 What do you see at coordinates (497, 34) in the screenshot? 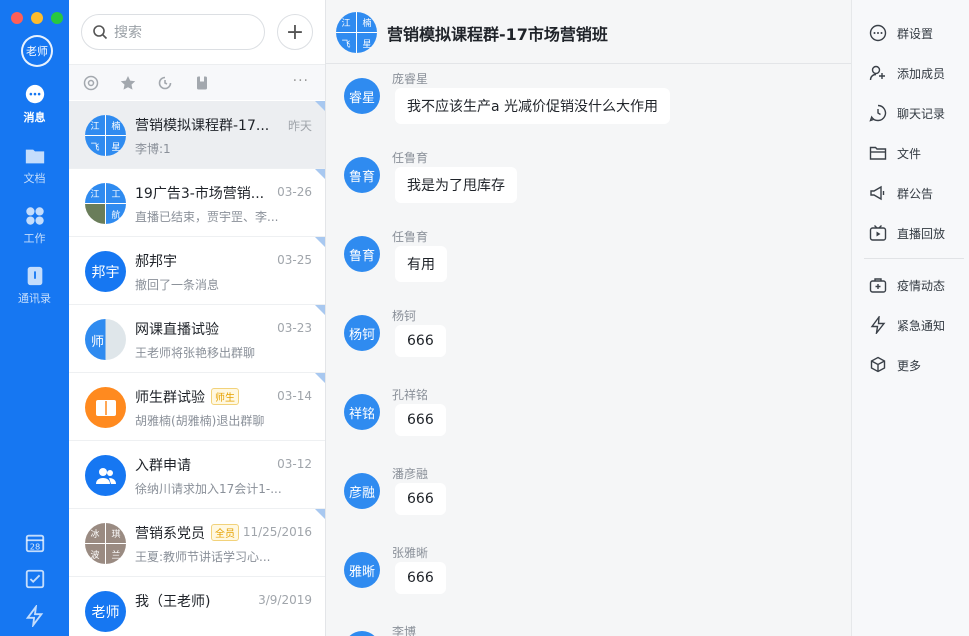
I see `chat-title: 营销模拟课程群-17市场营销班` at bounding box center [497, 34].